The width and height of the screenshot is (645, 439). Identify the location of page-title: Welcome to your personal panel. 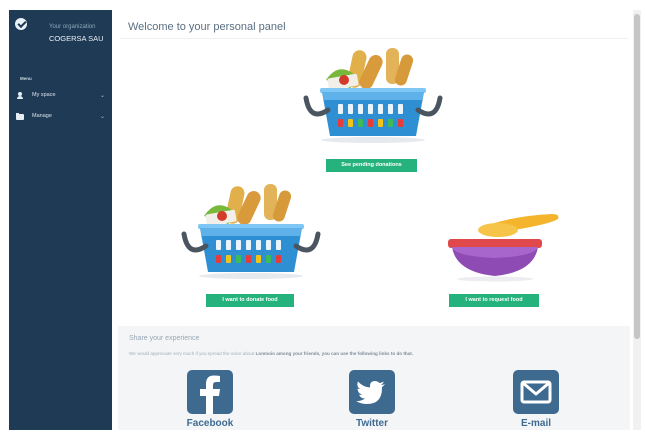
(207, 27).